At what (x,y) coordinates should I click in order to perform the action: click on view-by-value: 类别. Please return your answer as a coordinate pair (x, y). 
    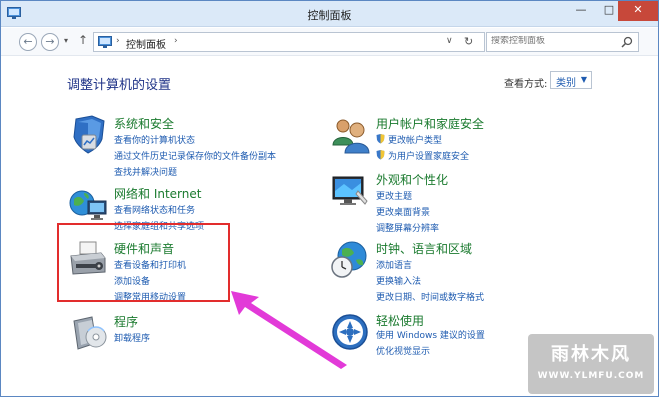
    Looking at the image, I should click on (566, 83).